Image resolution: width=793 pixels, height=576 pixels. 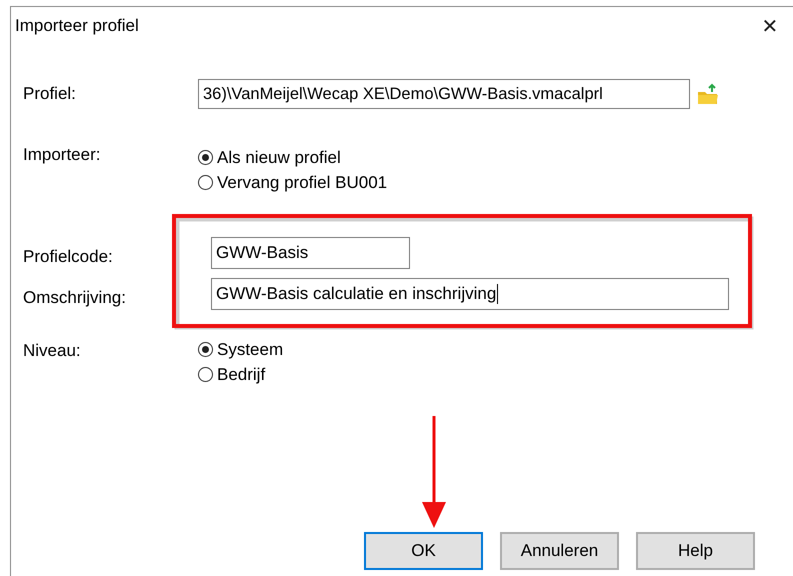 What do you see at coordinates (423, 551) in the screenshot?
I see `ok-button: OK` at bounding box center [423, 551].